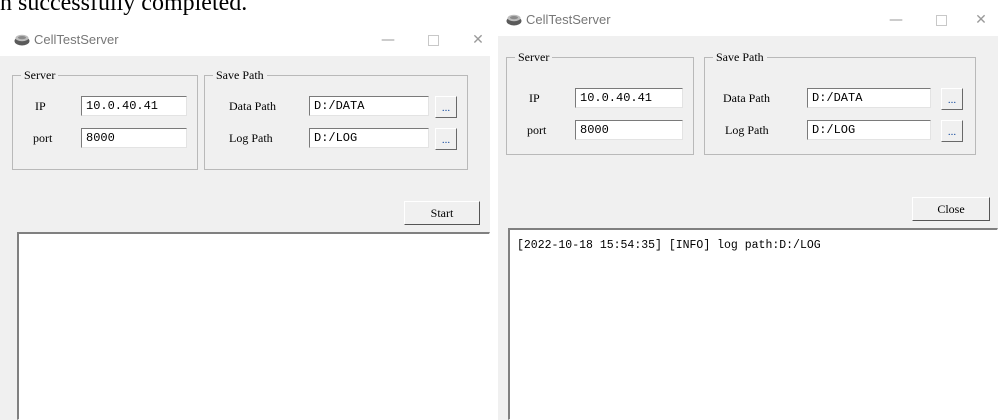 Image resolution: width=998 pixels, height=420 pixels. Describe the element at coordinates (124, 8) in the screenshot. I see `caption-text: n successfully completed.` at that location.